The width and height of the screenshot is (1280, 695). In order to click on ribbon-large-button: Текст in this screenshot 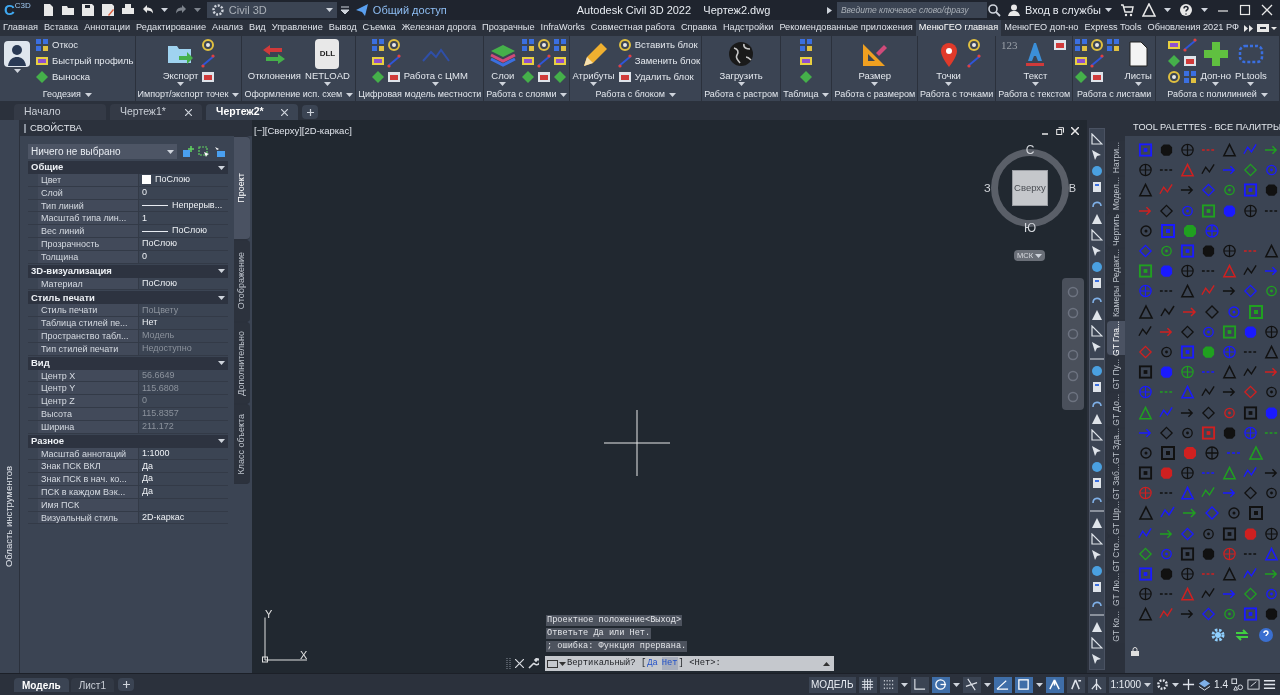, I will do `click(1035, 62)`.